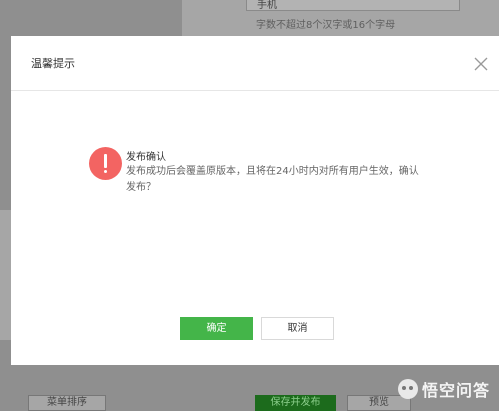  I want to click on menu-name-input: 手机, so click(353, 5).